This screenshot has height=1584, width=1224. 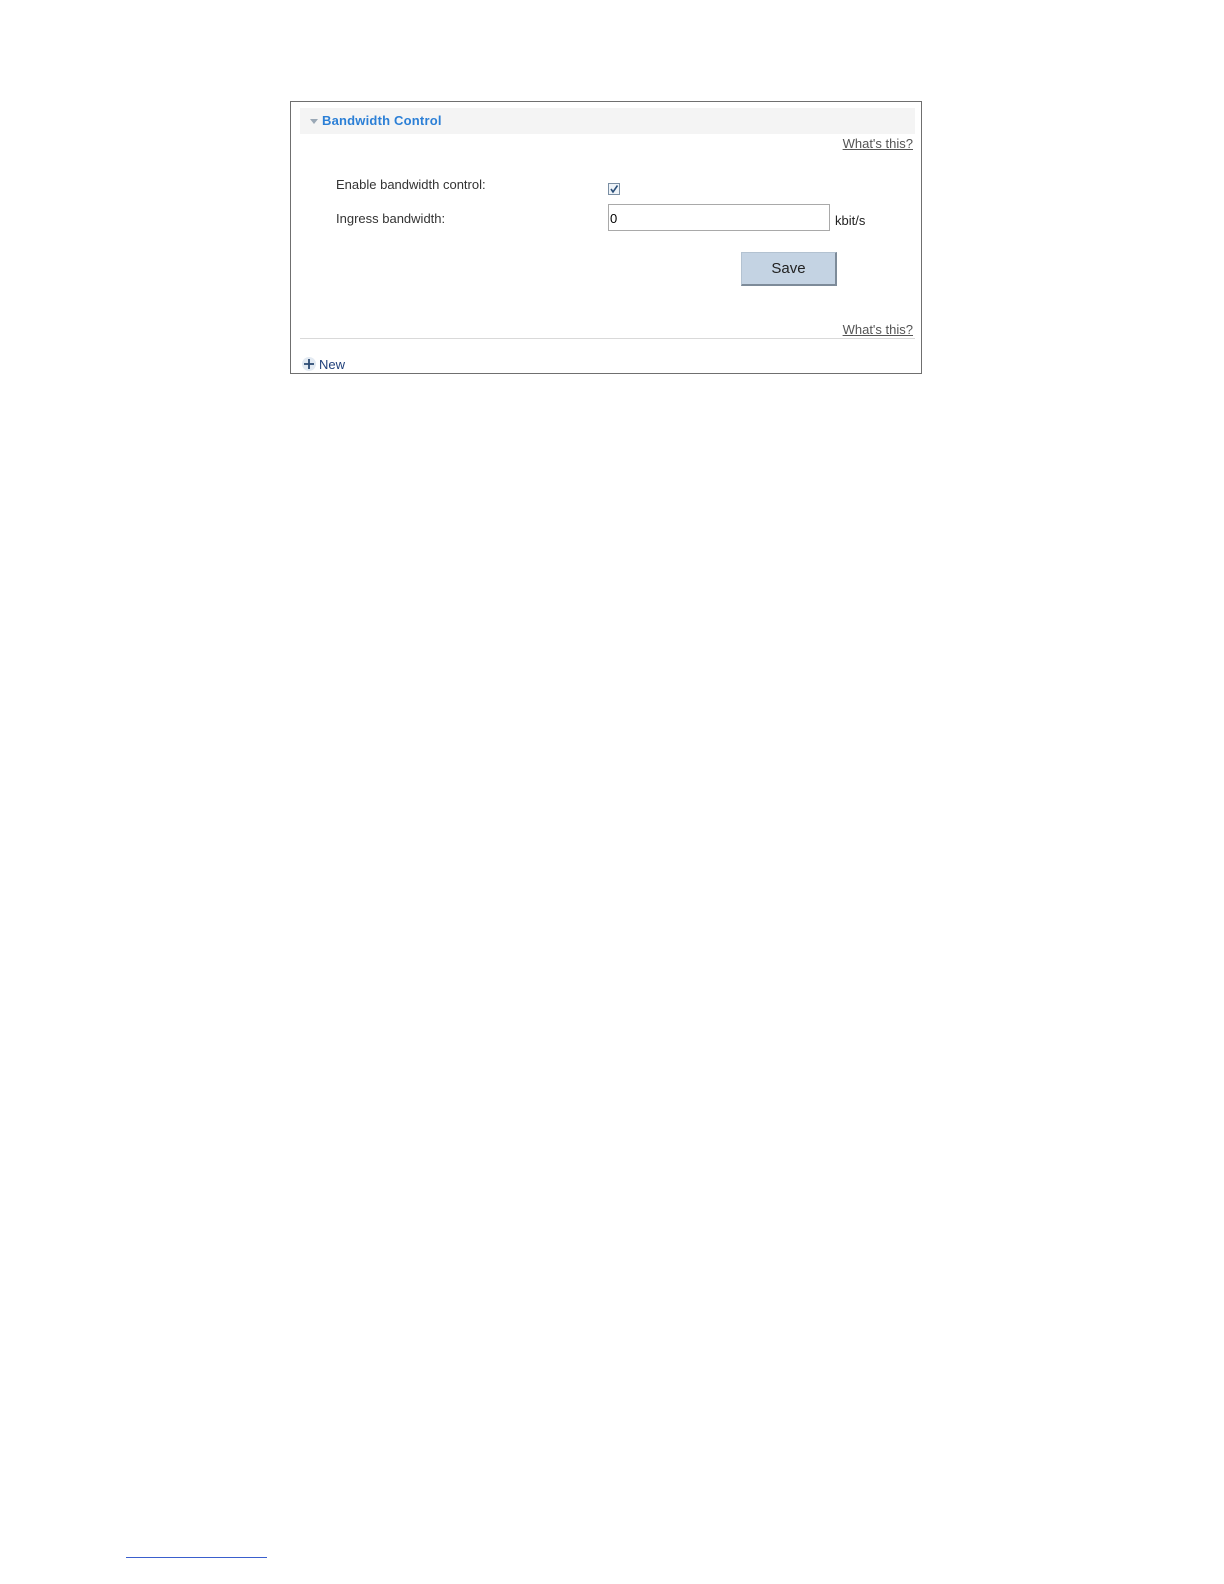 What do you see at coordinates (607, 121) in the screenshot?
I see `panel-header: Bandwidth Control` at bounding box center [607, 121].